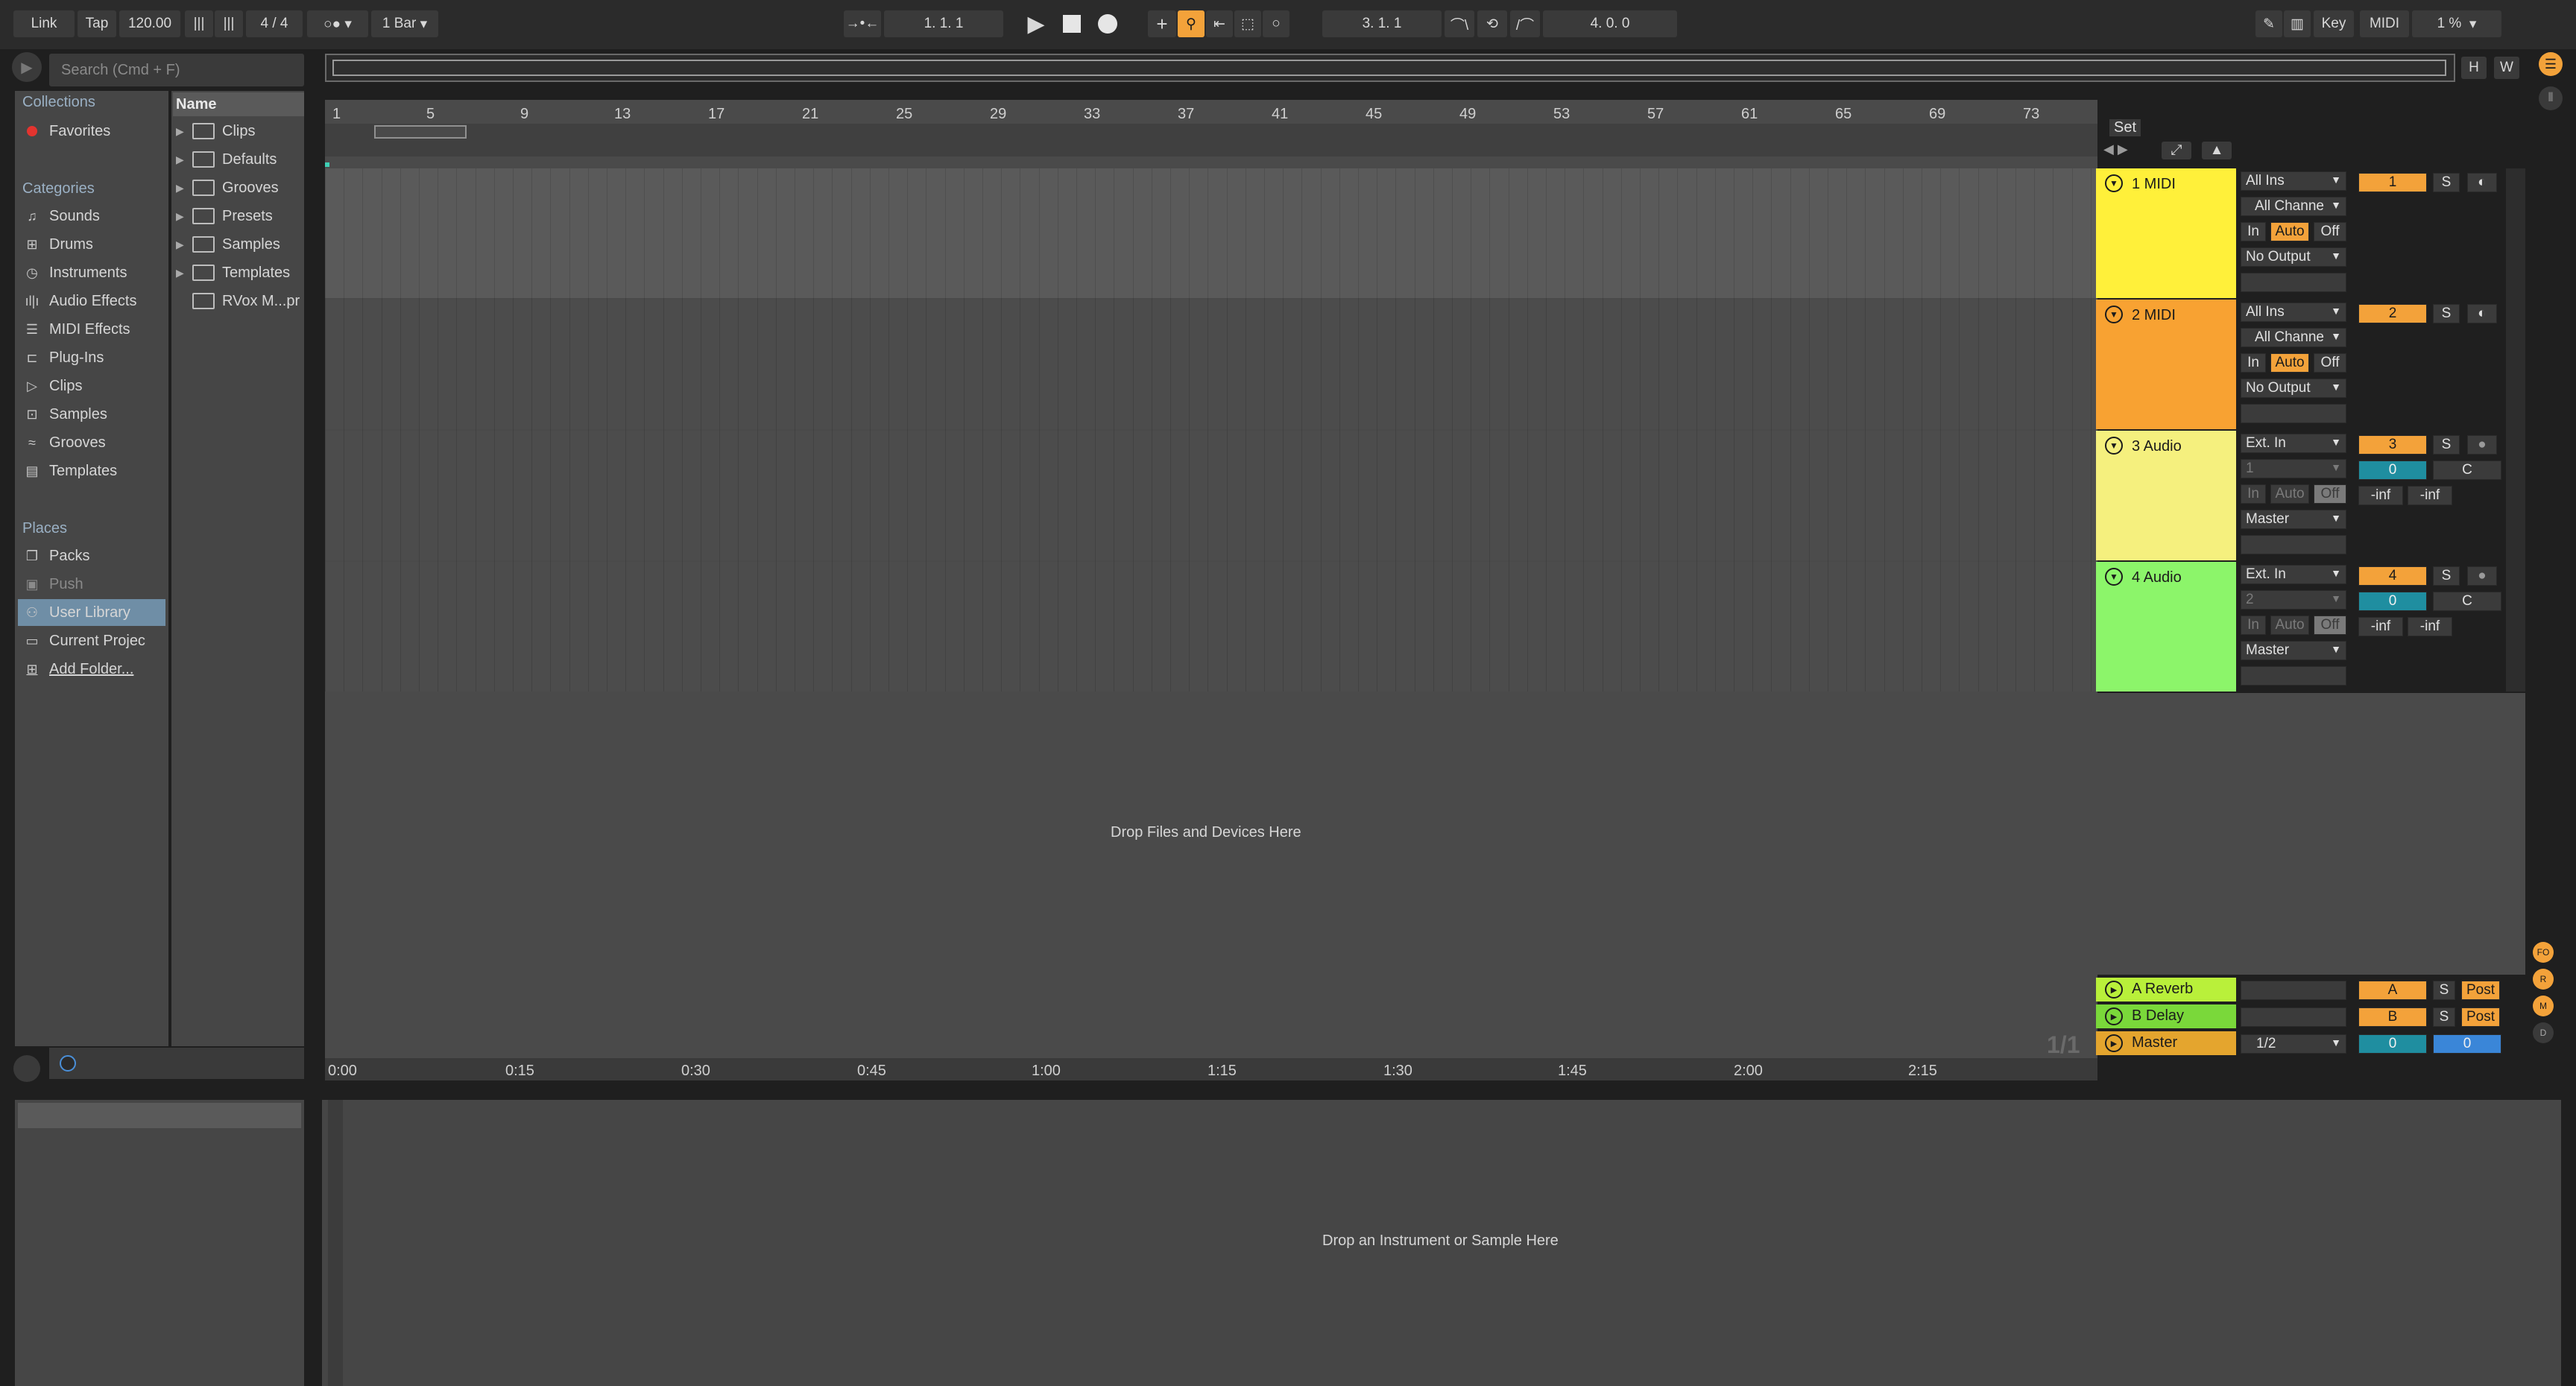 The image size is (2576, 1386). Describe the element at coordinates (2293, 337) in the screenshot. I see `track-2-channel: All Channe ▼` at that location.